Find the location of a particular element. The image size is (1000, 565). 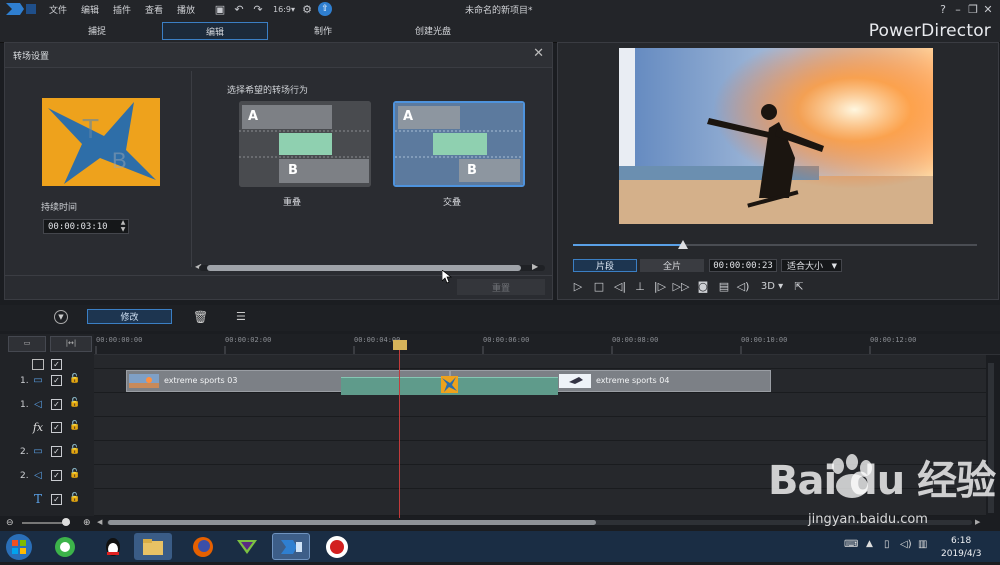

lane-fx is located at coordinates (540, 429).